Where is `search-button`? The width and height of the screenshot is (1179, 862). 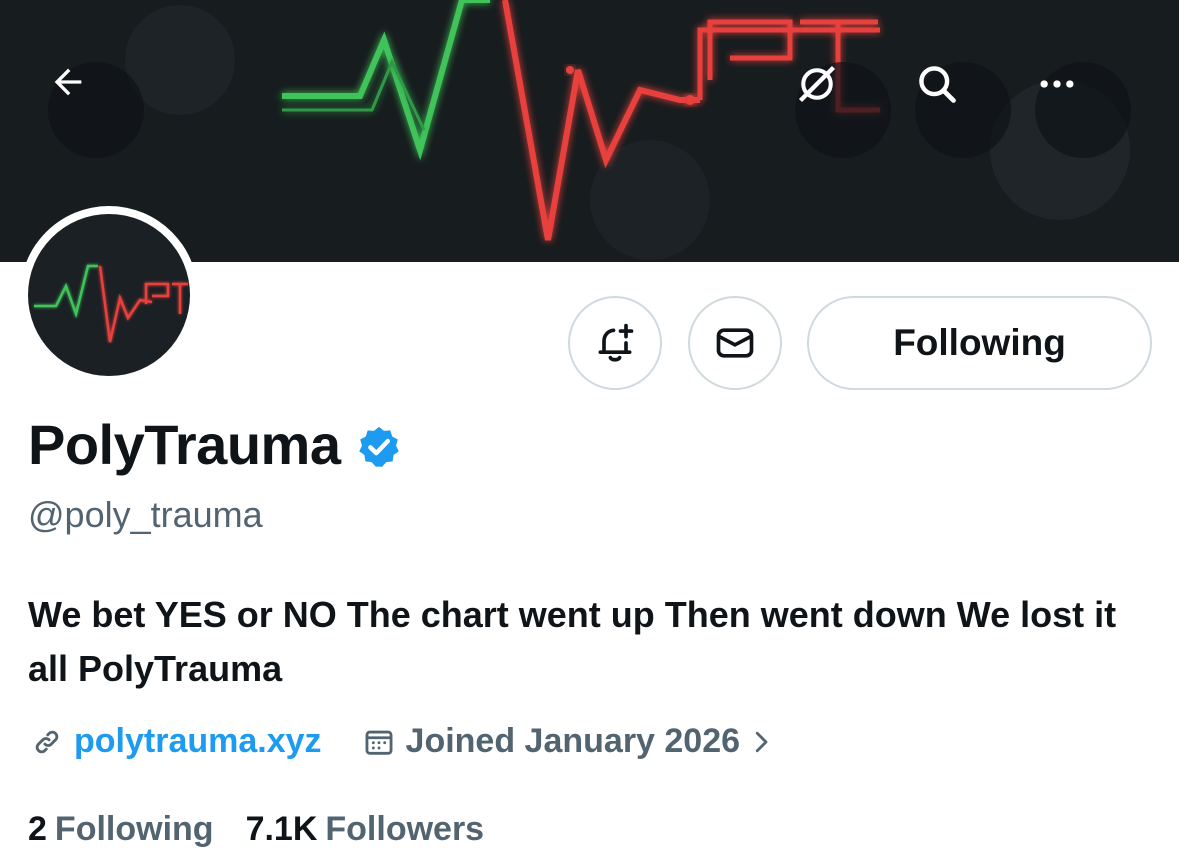
search-button is located at coordinates (963, 110).